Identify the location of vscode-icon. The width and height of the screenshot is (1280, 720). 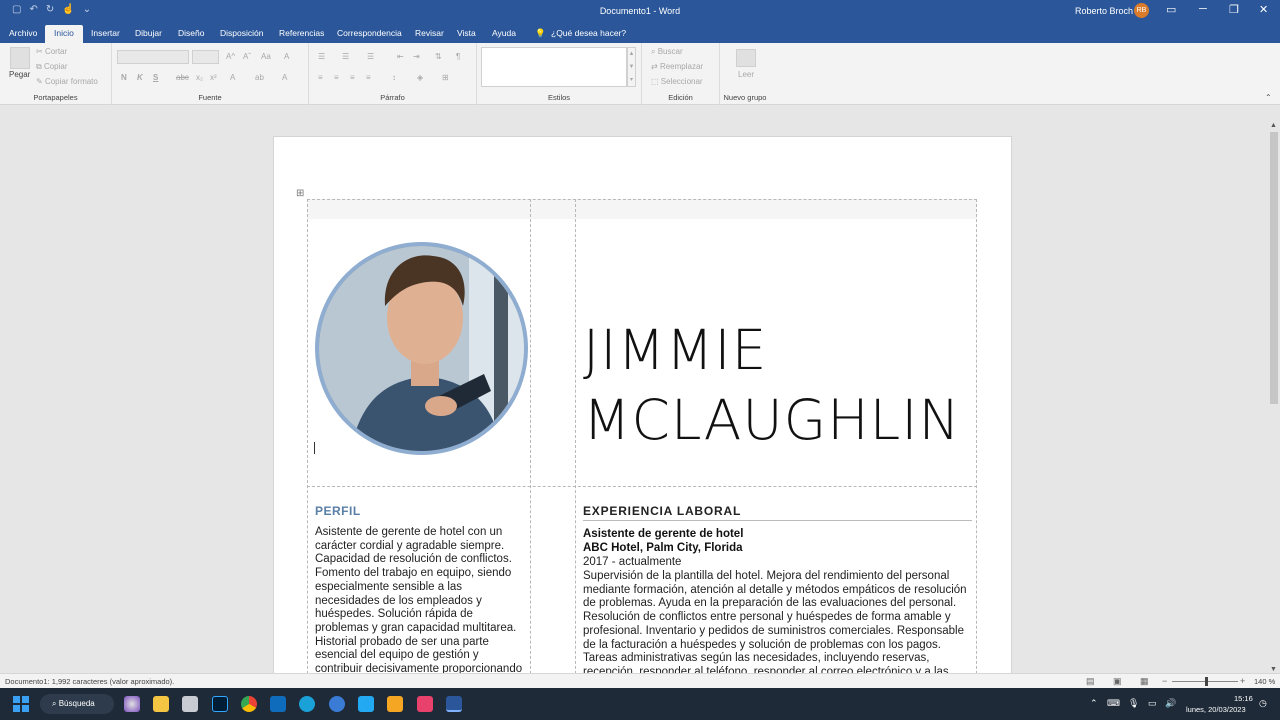
(366, 704).